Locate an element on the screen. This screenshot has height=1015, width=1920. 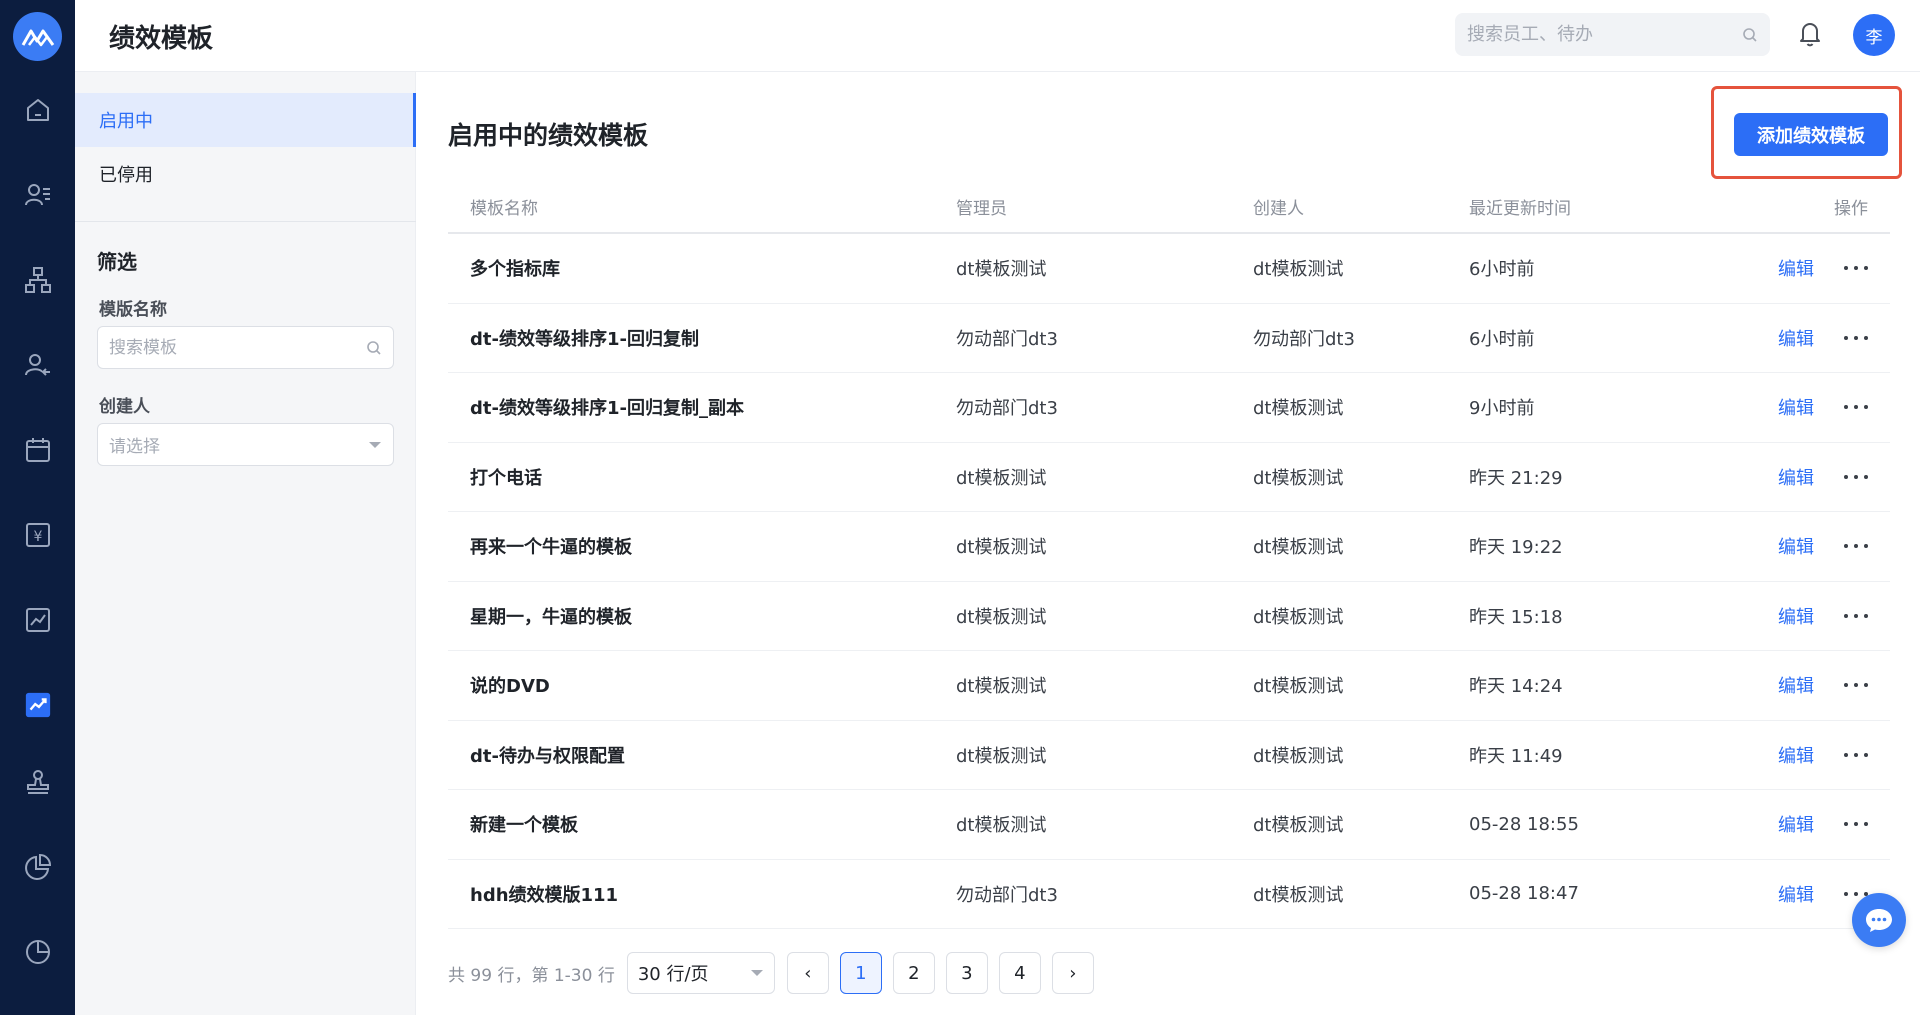
table-row: dt-待办与权限配置 dt模板测试 dt模板测试 昨天 11:49 编辑 is located at coordinates (1169, 755).